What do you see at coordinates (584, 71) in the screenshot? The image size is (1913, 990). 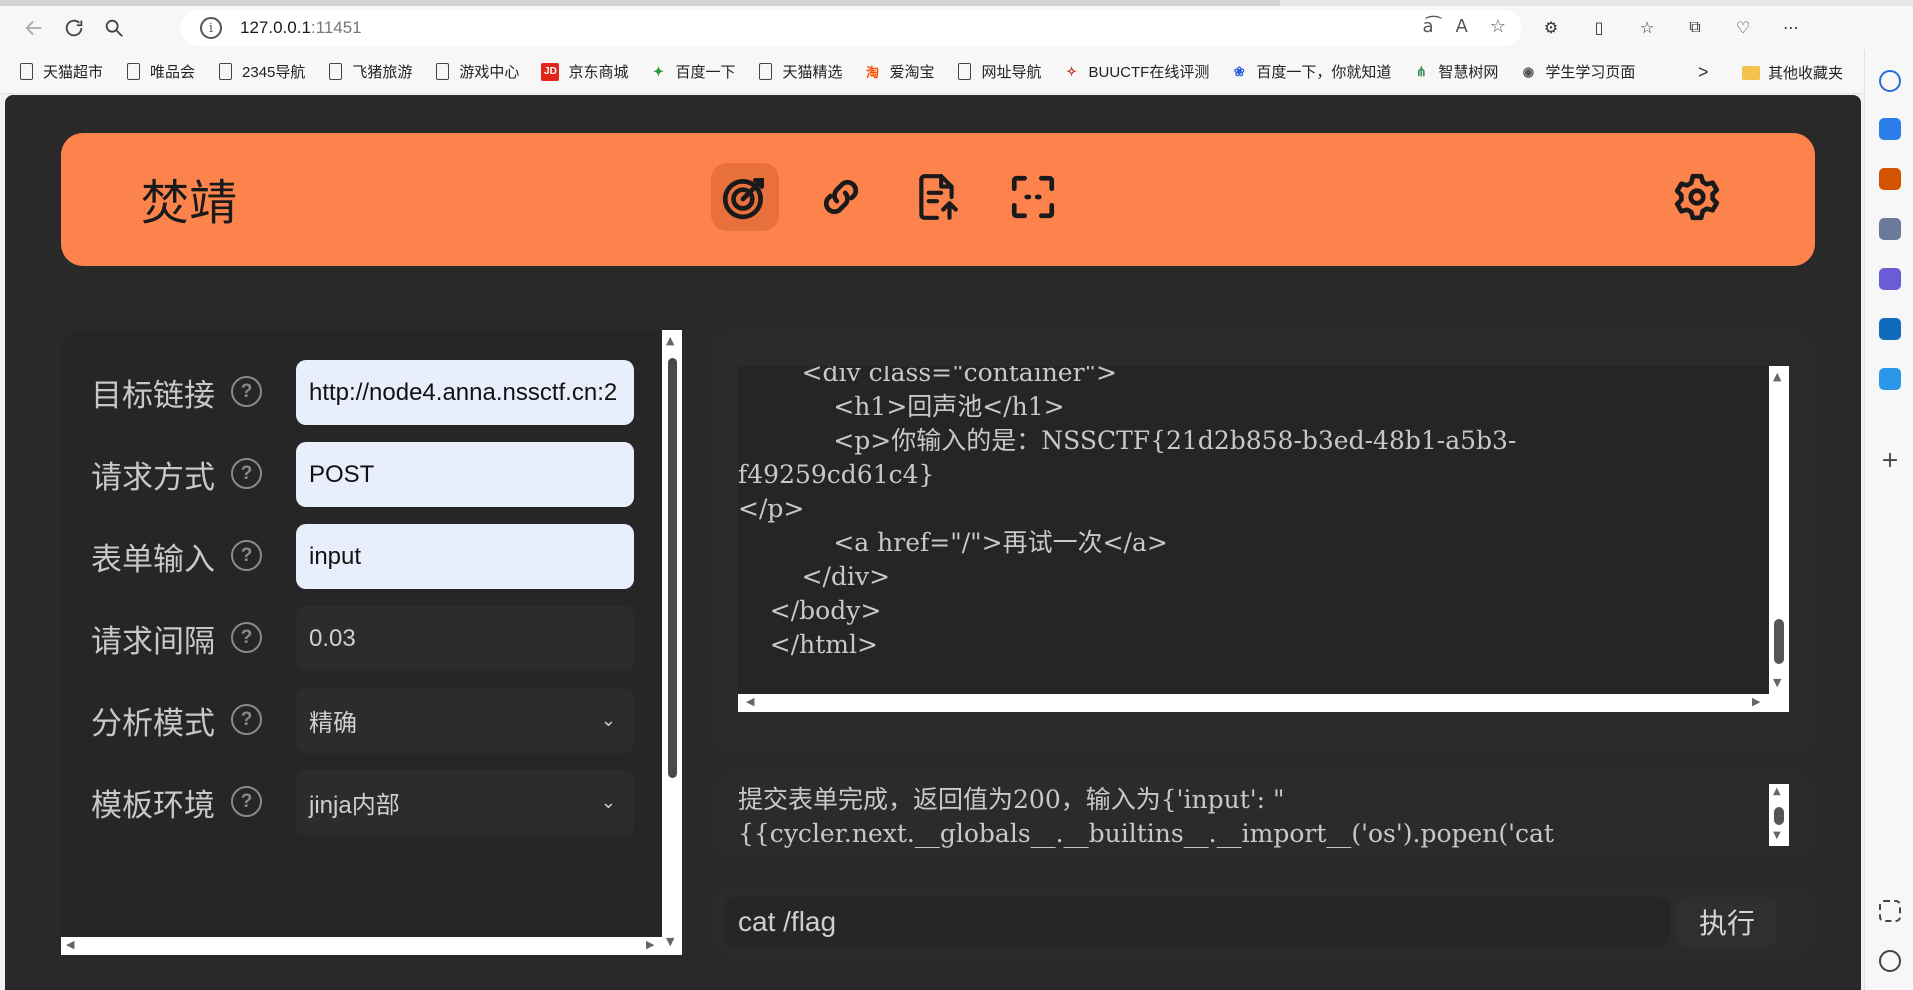 I see `bookmark-item: JD 京东商城` at bounding box center [584, 71].